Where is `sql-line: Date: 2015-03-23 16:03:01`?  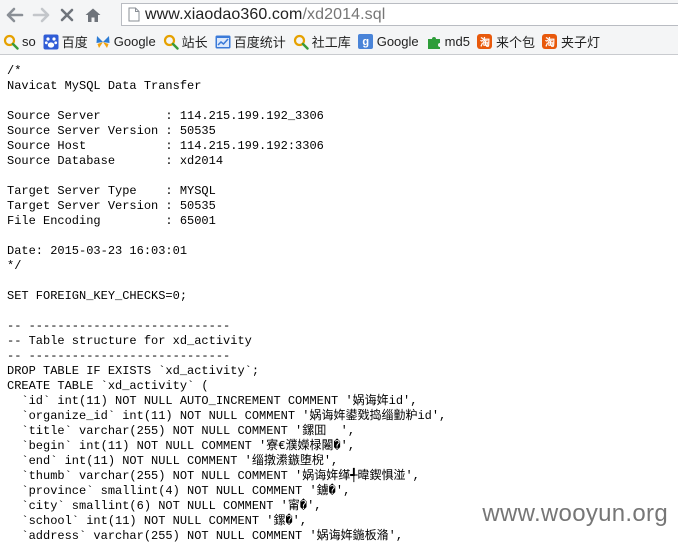 sql-line: Date: 2015-03-23 16:03:01 is located at coordinates (97, 251).